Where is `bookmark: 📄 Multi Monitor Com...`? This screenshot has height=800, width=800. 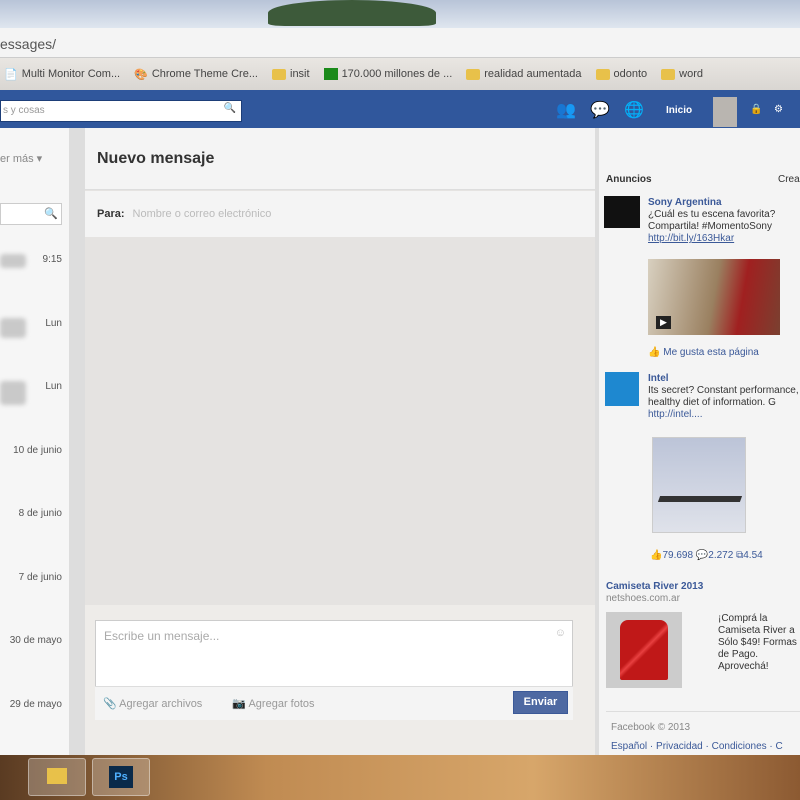
bookmark: 📄 Multi Monitor Com... is located at coordinates (62, 74).